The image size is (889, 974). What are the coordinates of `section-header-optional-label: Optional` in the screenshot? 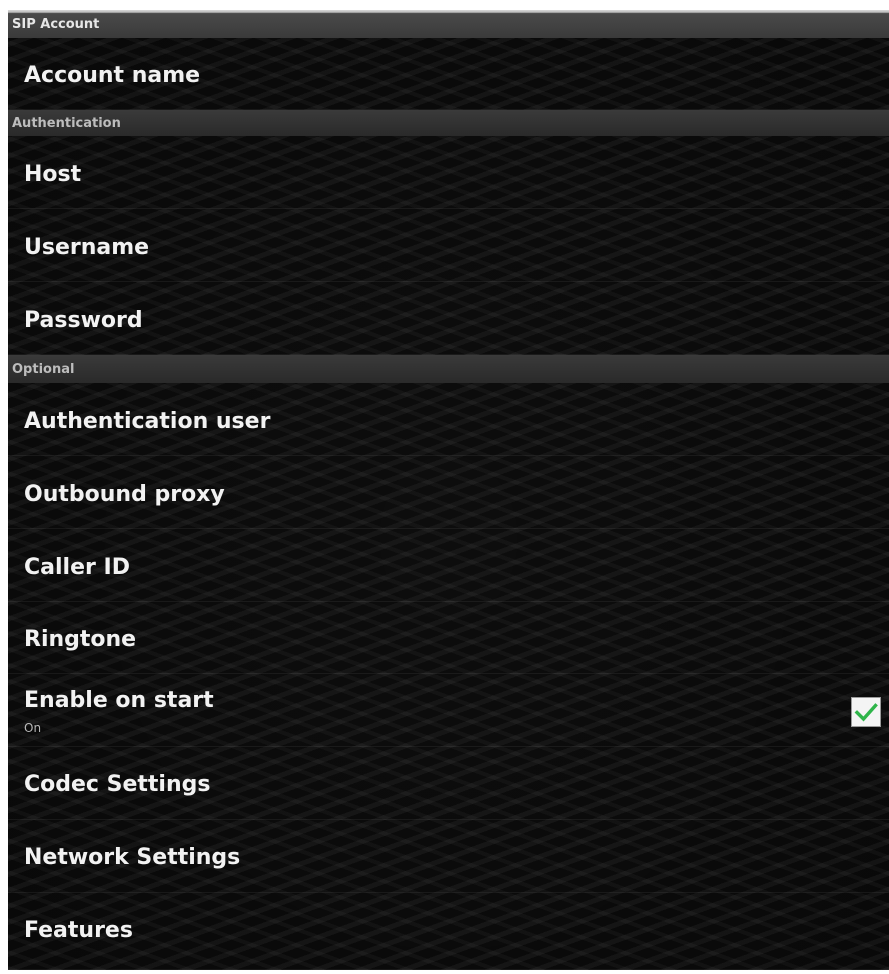 It's located at (43, 369).